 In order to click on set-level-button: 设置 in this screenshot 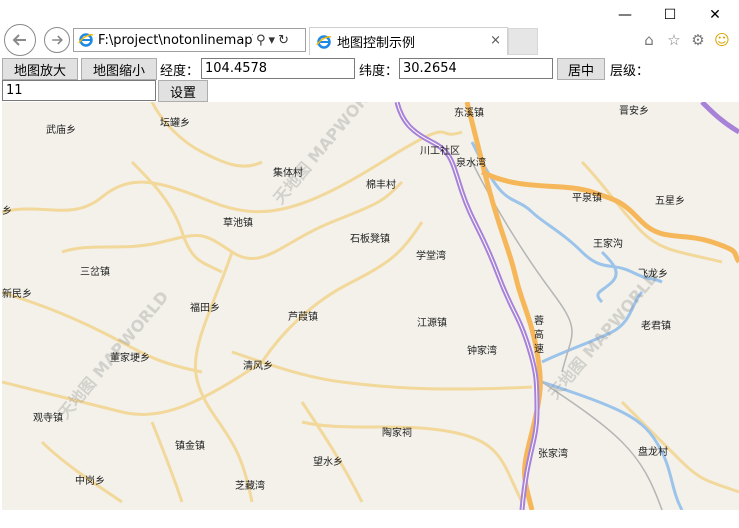, I will do `click(183, 91)`.